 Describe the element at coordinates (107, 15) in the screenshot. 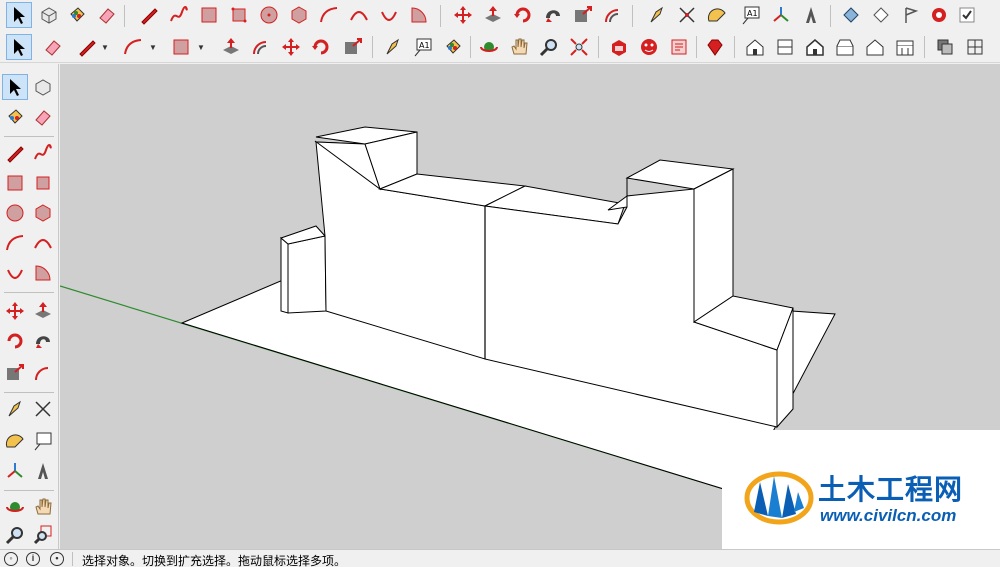

I see `eraser-button` at that location.